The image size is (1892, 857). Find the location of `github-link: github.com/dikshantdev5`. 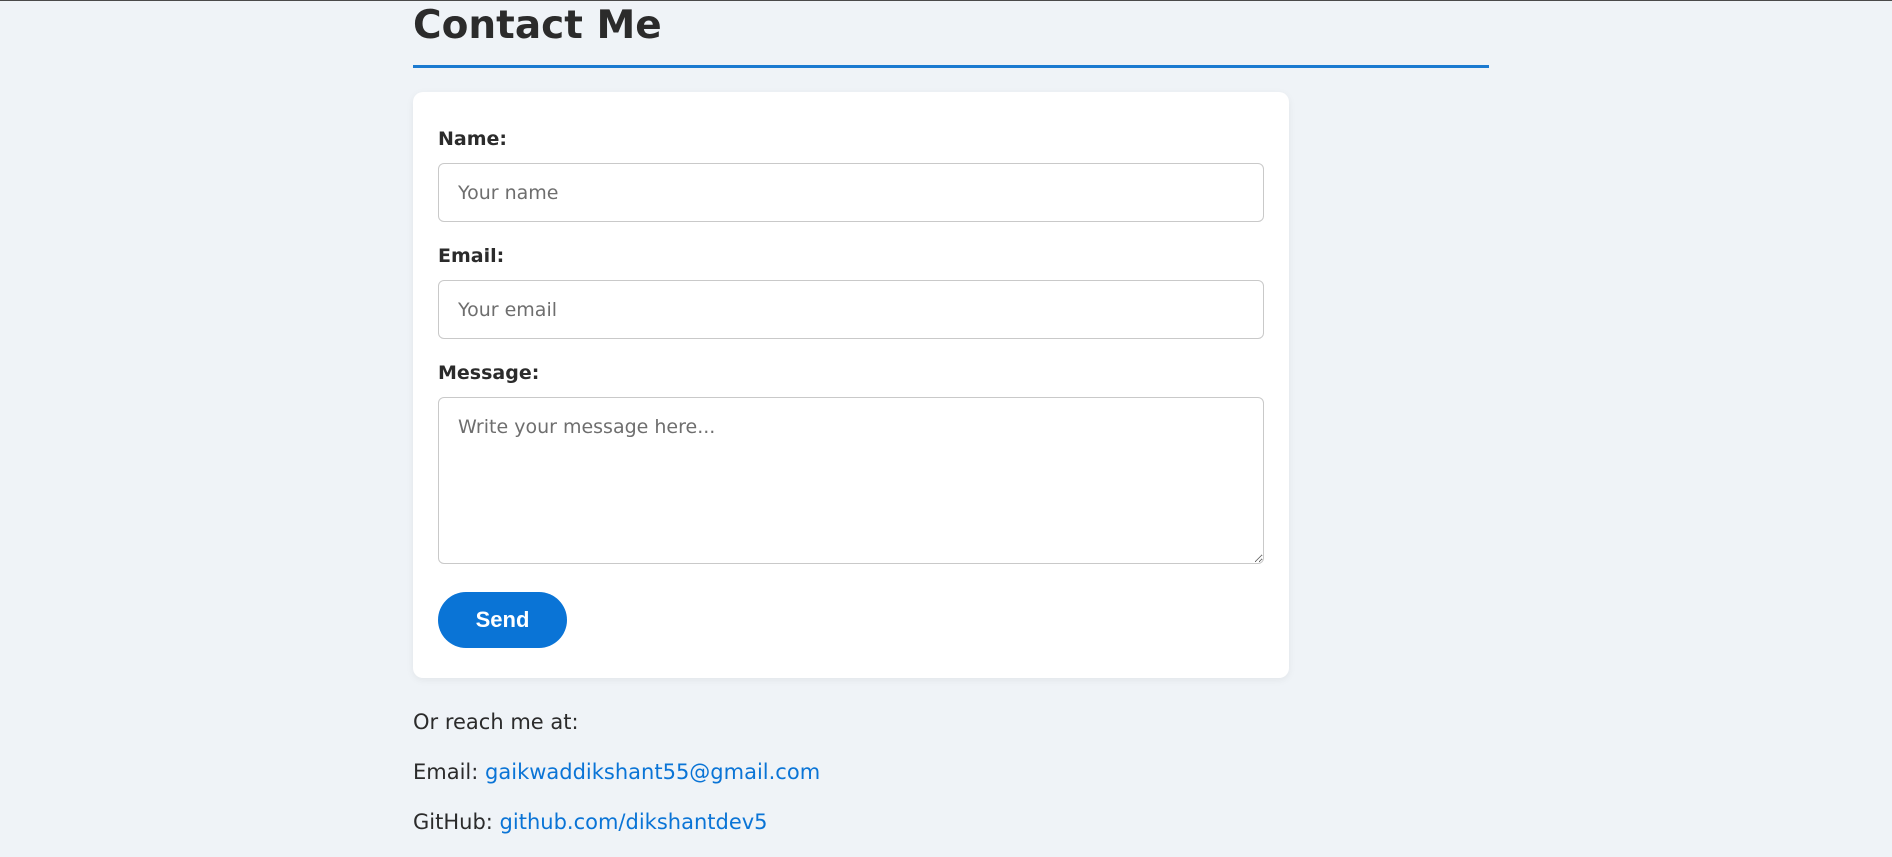

github-link: github.com/dikshantdev5 is located at coordinates (634, 822).